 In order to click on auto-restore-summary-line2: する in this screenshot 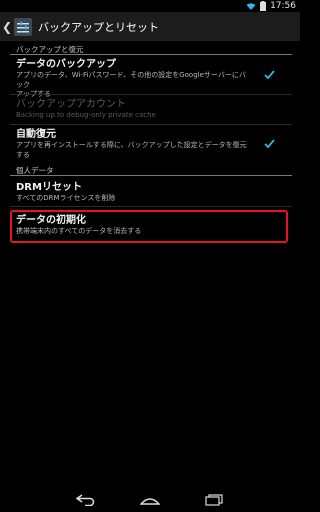, I will do `click(23, 154)`.